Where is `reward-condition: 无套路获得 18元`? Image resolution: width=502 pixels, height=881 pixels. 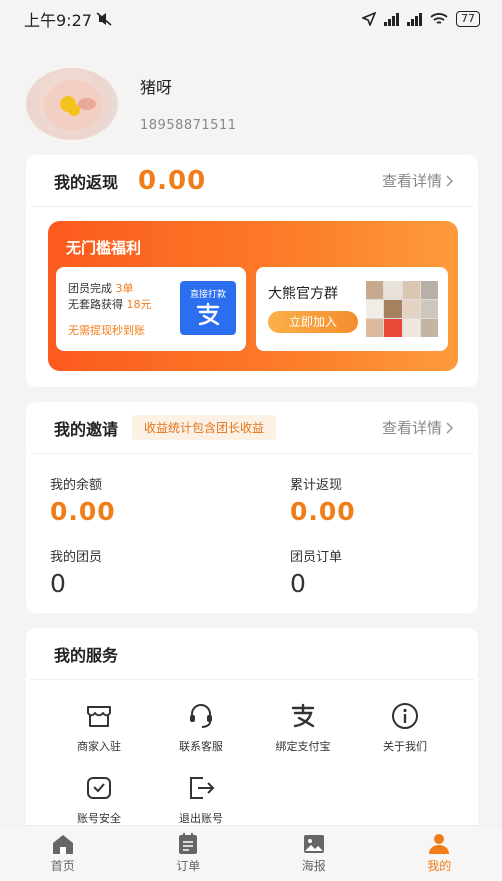
reward-condition: 无套路获得 18元 is located at coordinates (110, 304).